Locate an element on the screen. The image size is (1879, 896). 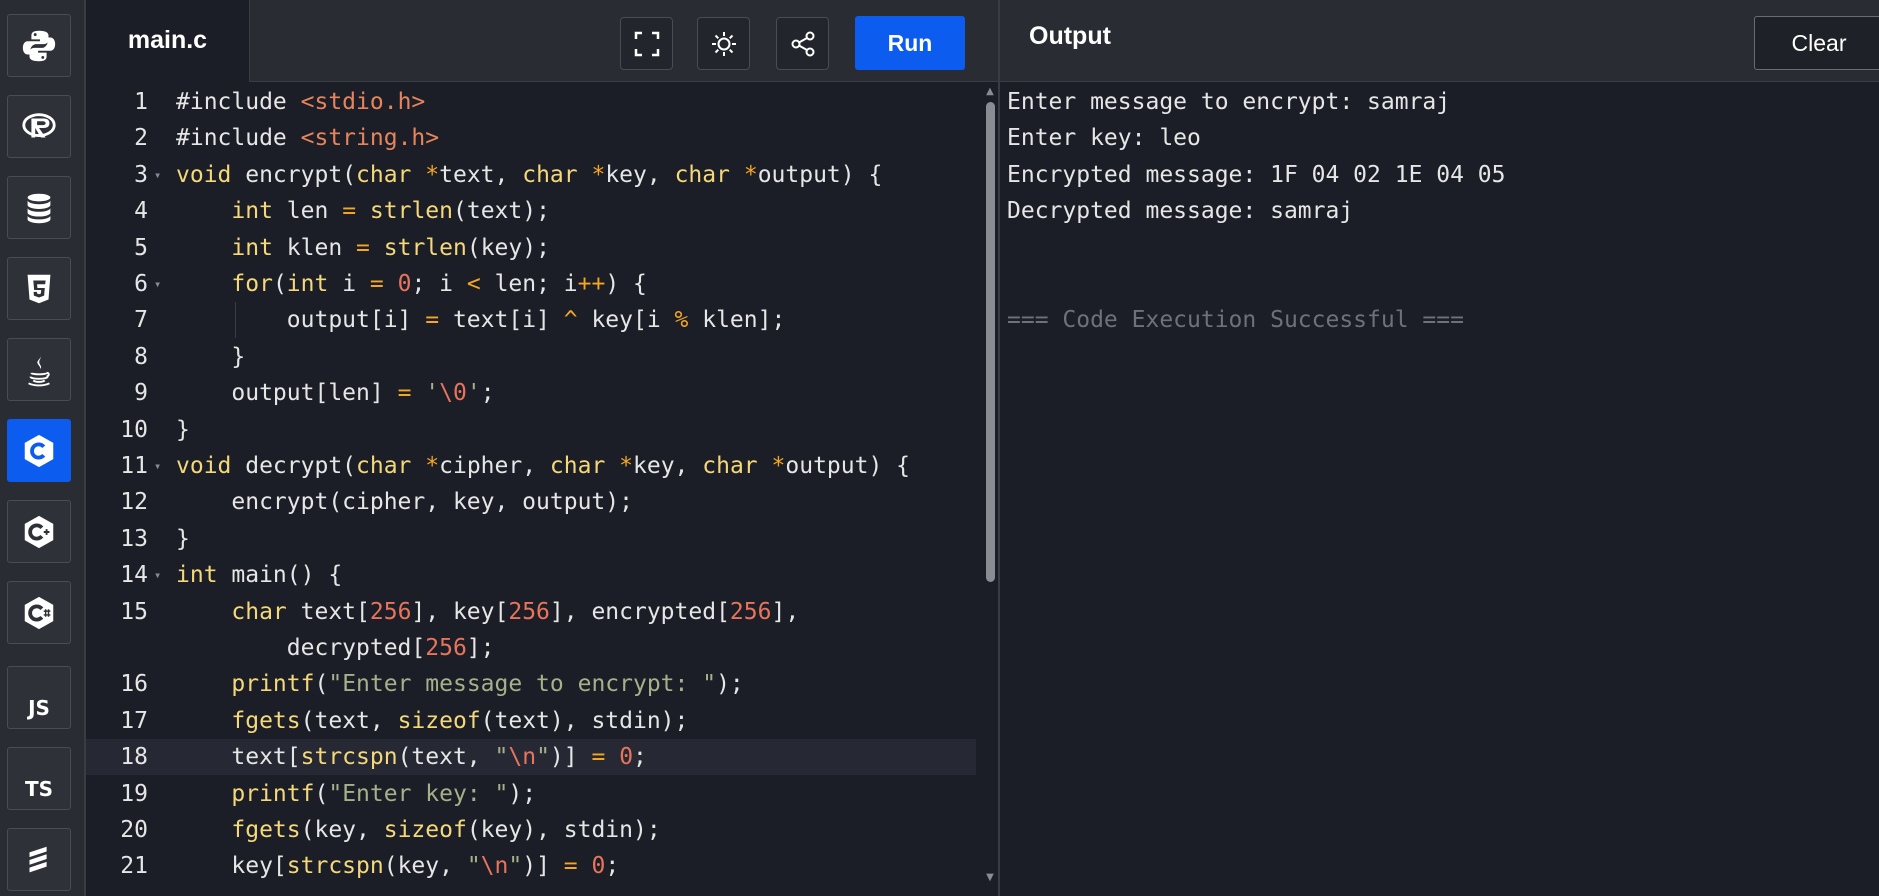
output-line: === Code Execution Successful === is located at coordinates (1235, 320).